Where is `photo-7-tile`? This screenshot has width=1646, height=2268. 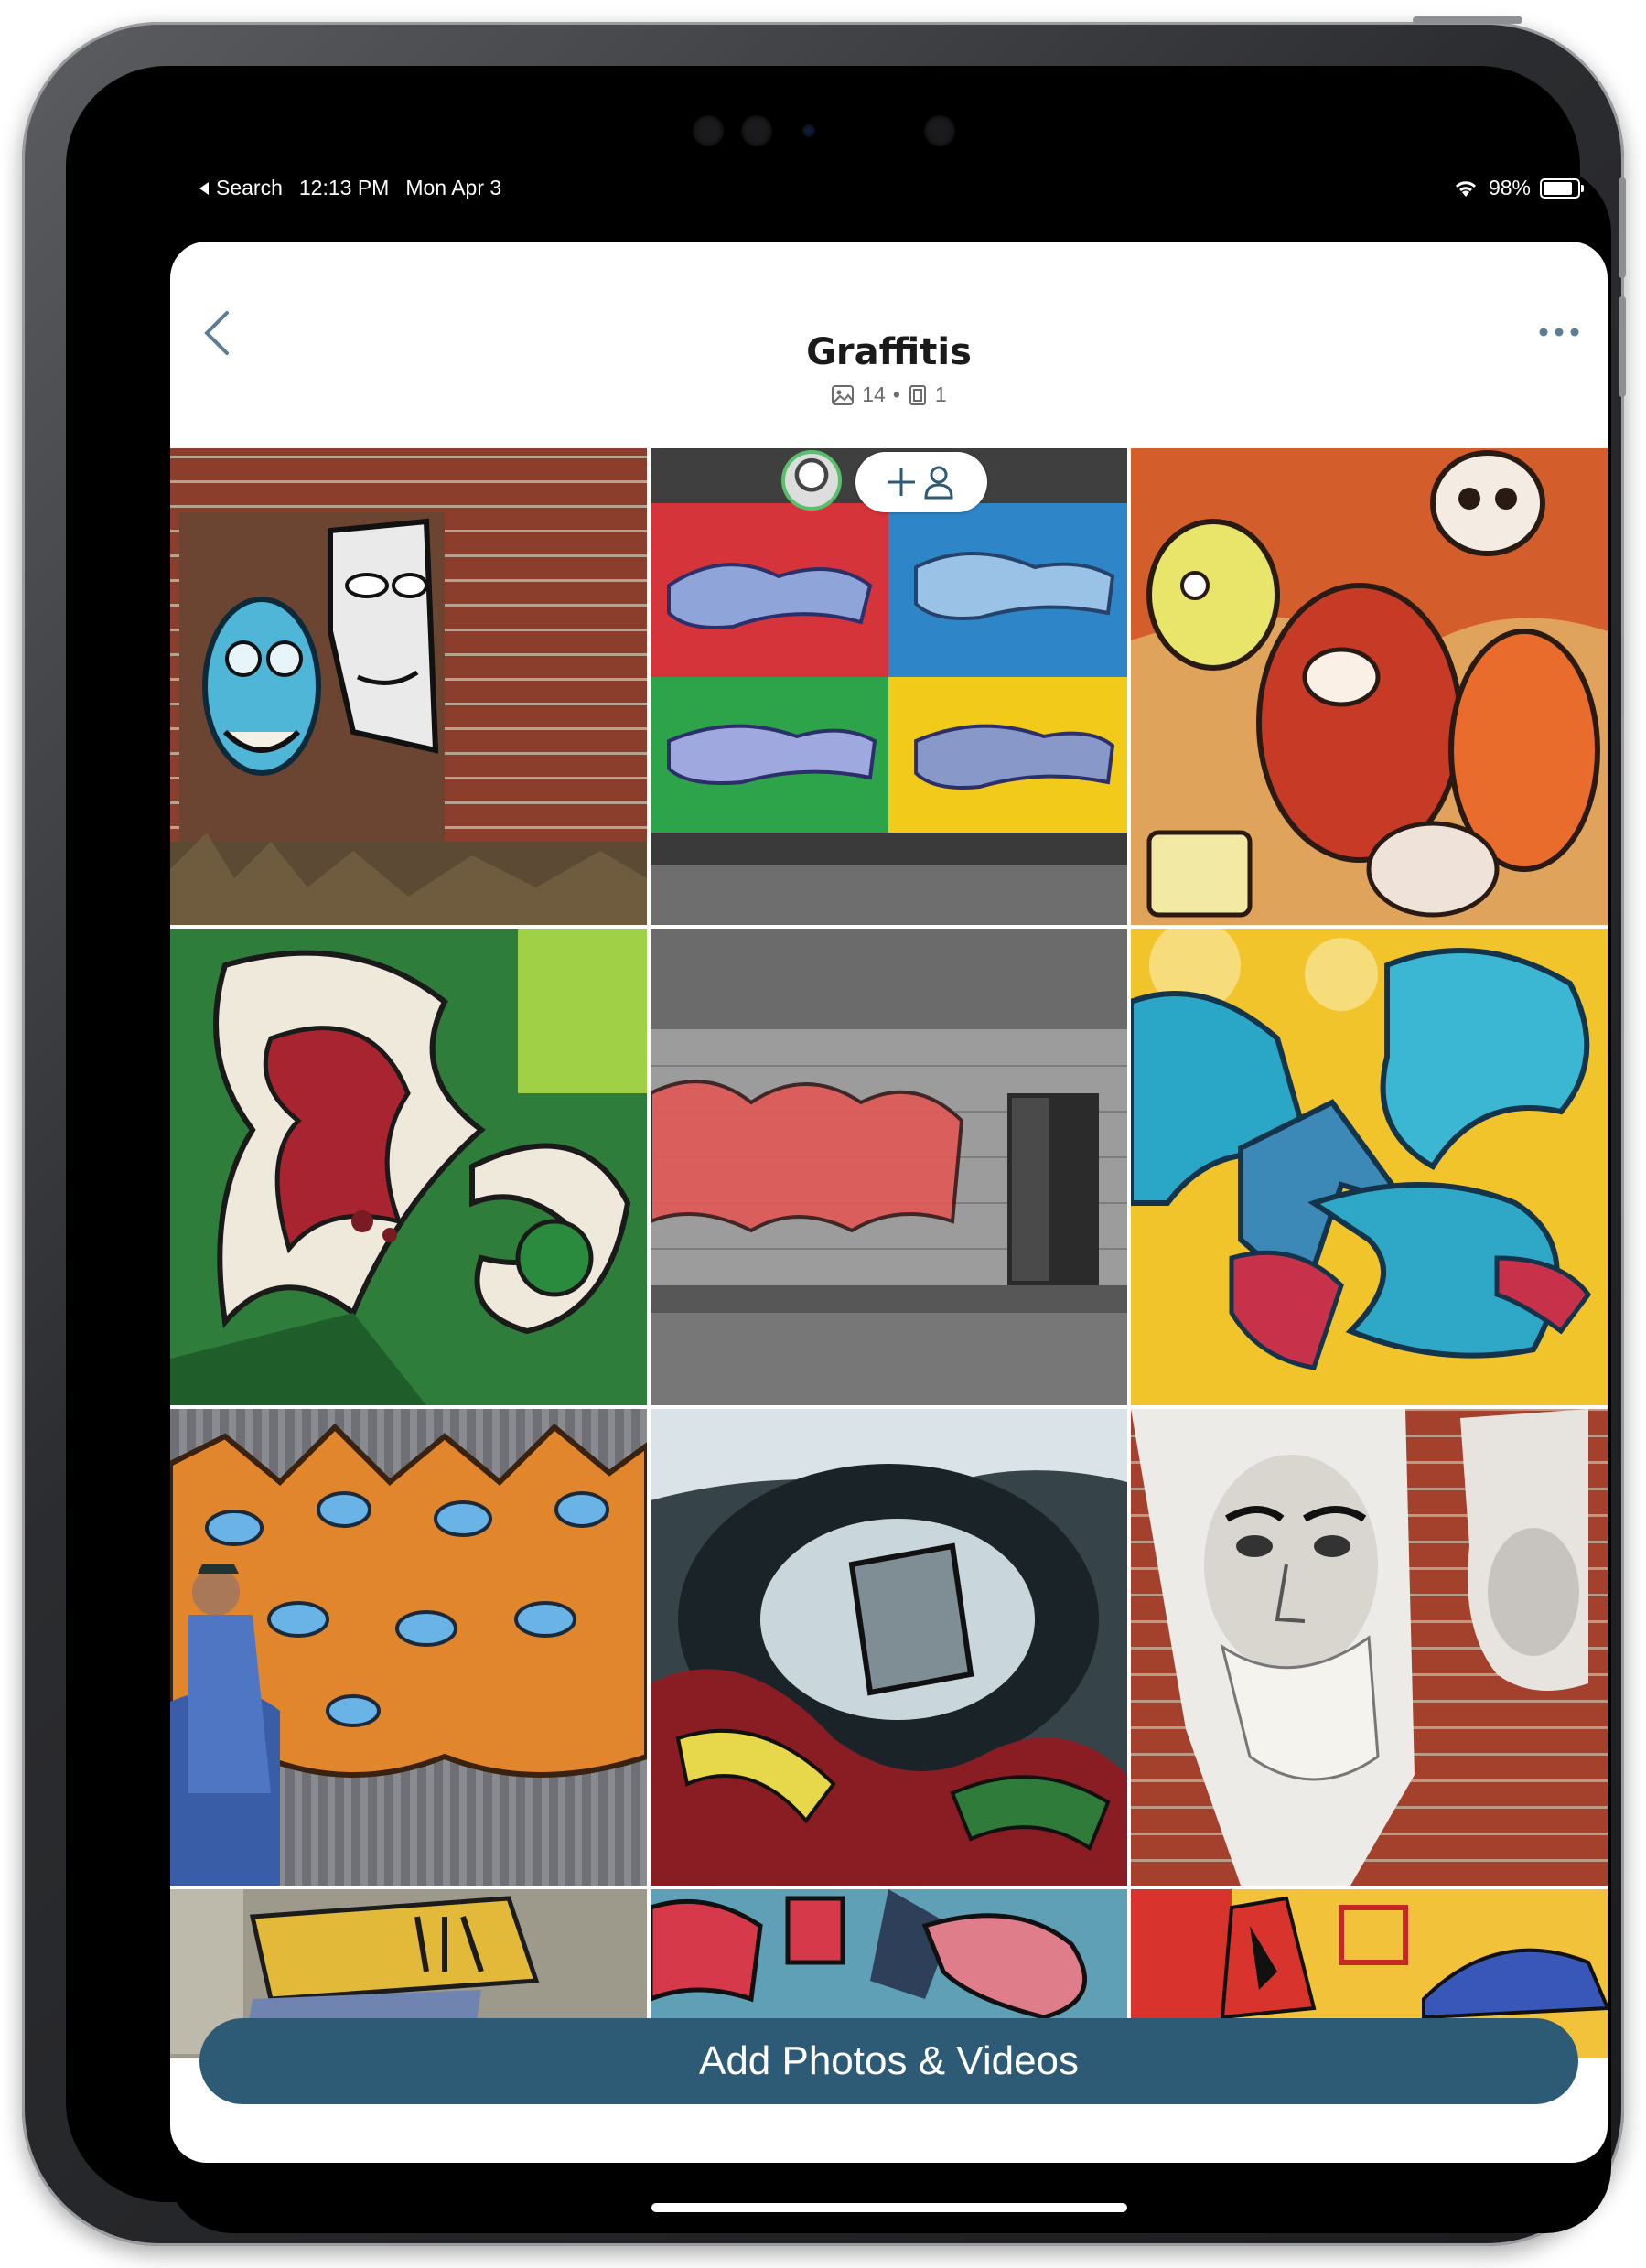
photo-7-tile is located at coordinates (408, 1647).